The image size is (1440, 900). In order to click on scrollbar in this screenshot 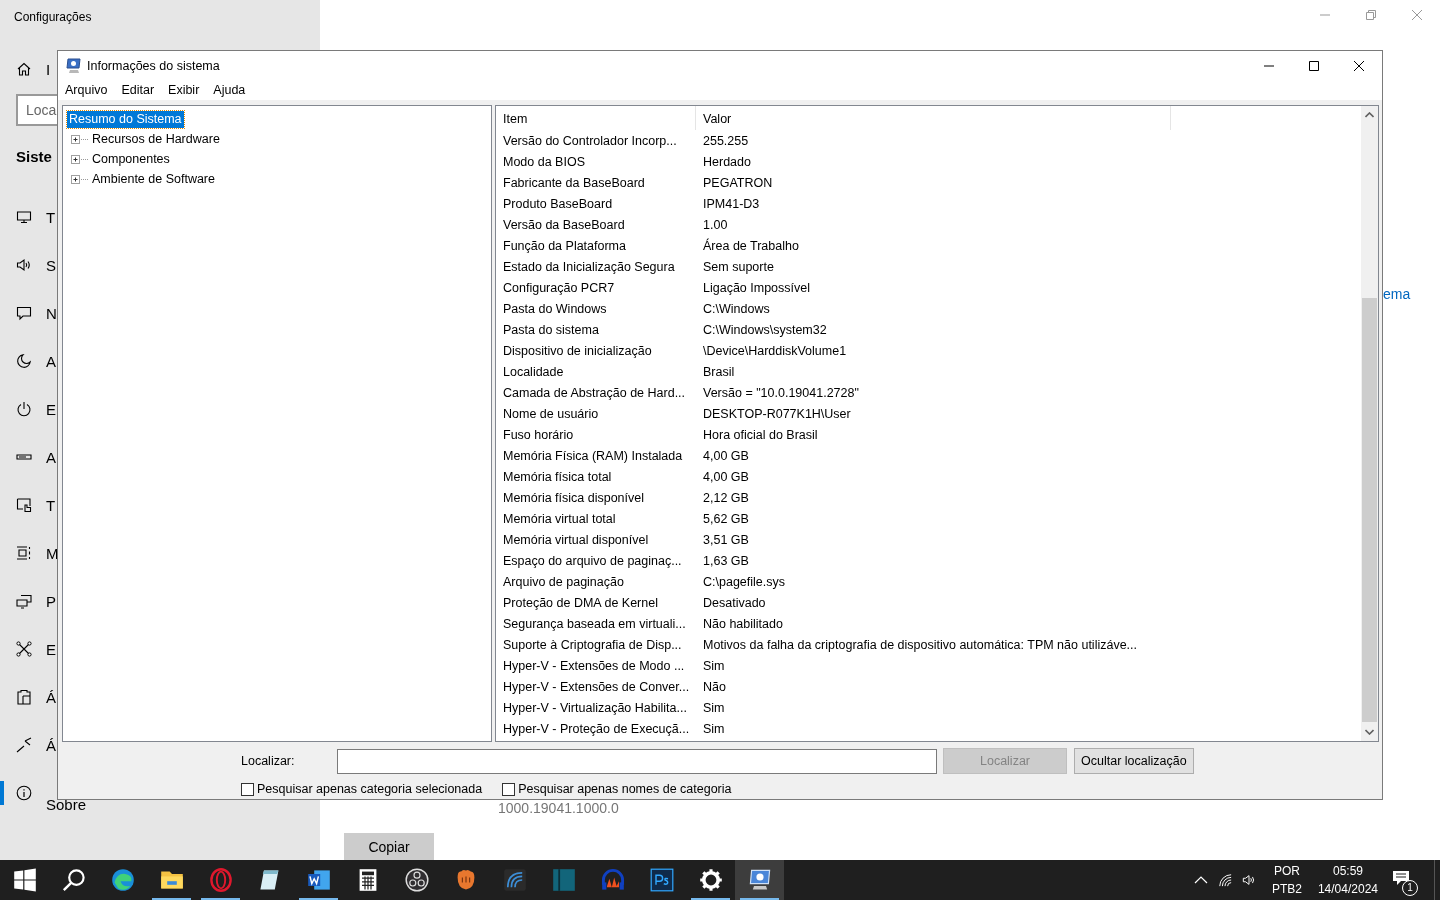, I will do `click(1369, 423)`.